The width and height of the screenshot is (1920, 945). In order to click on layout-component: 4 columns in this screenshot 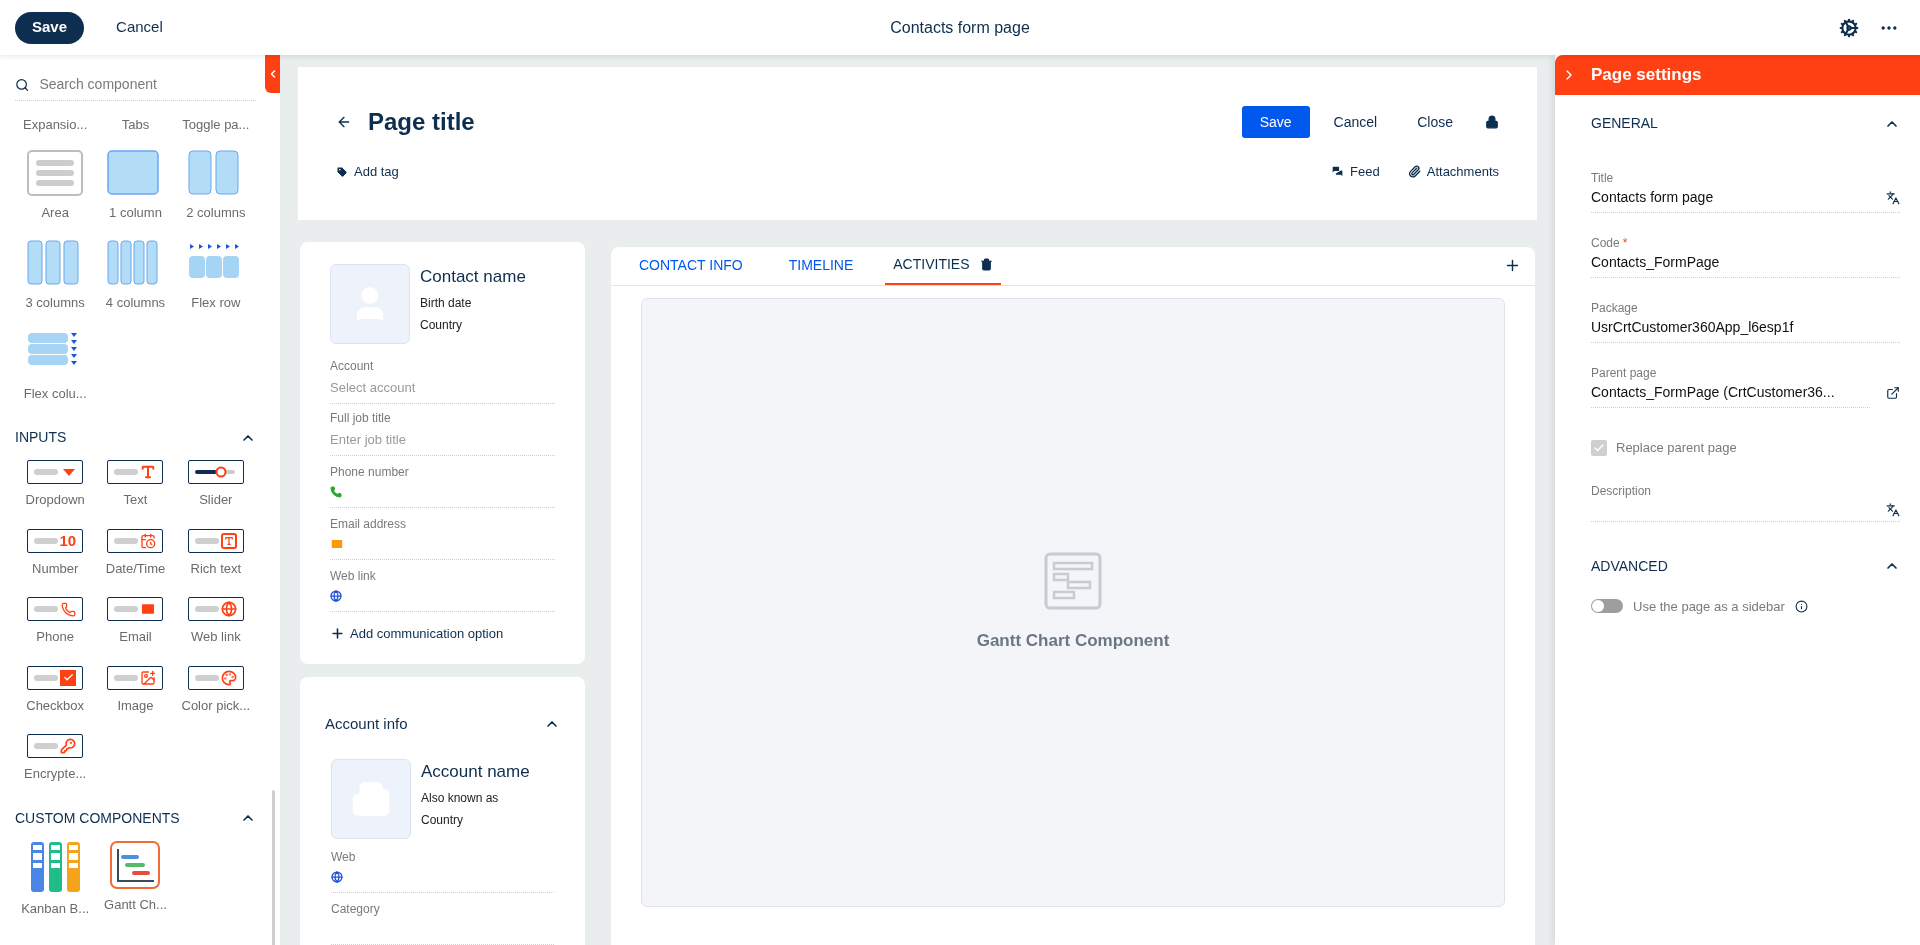, I will do `click(135, 276)`.